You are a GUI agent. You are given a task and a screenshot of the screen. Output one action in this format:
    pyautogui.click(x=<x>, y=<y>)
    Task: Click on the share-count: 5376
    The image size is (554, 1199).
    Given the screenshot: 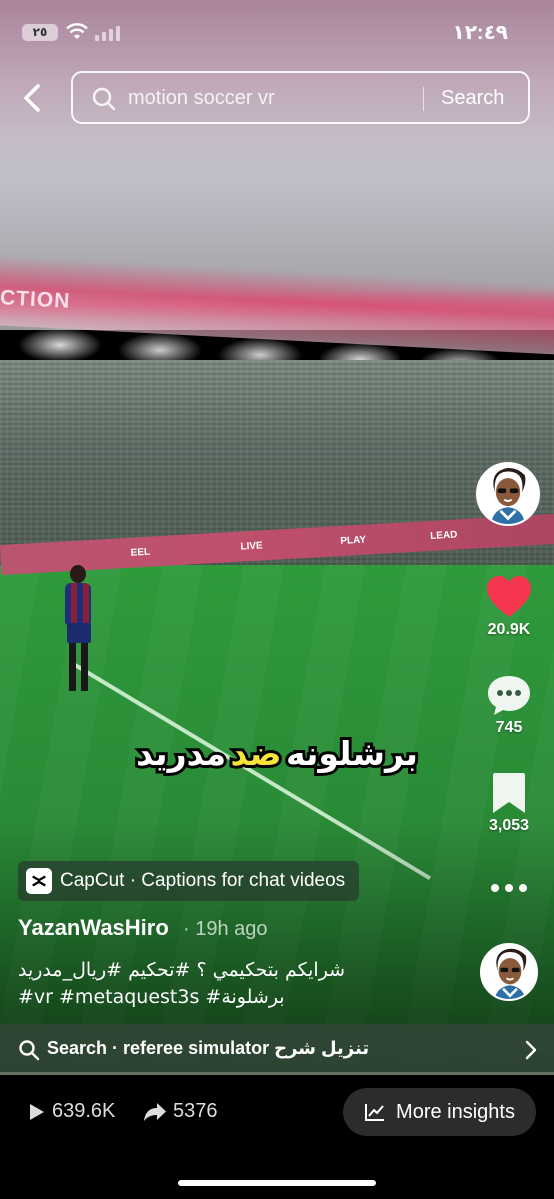 What is the action you would take?
    pyautogui.click(x=195, y=1111)
    